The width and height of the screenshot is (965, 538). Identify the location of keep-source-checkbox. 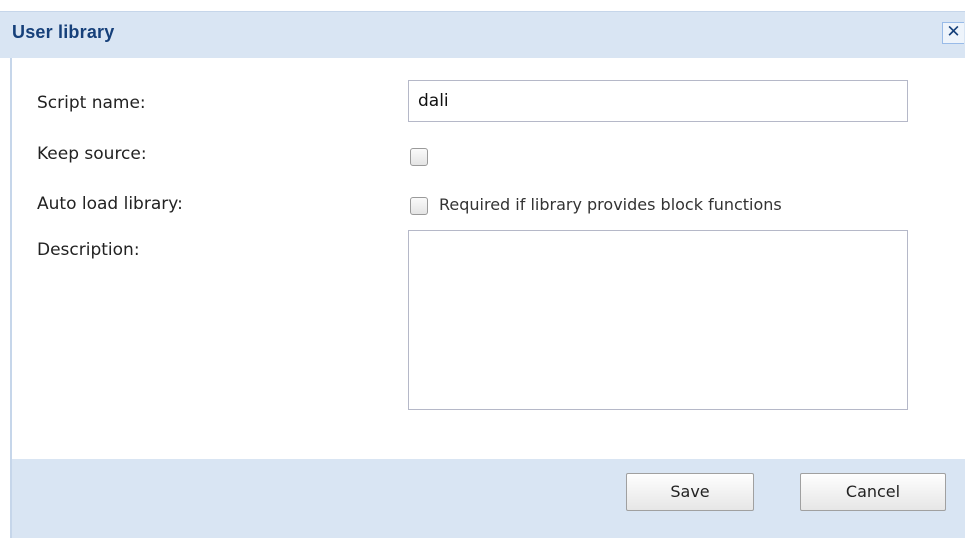
(419, 157).